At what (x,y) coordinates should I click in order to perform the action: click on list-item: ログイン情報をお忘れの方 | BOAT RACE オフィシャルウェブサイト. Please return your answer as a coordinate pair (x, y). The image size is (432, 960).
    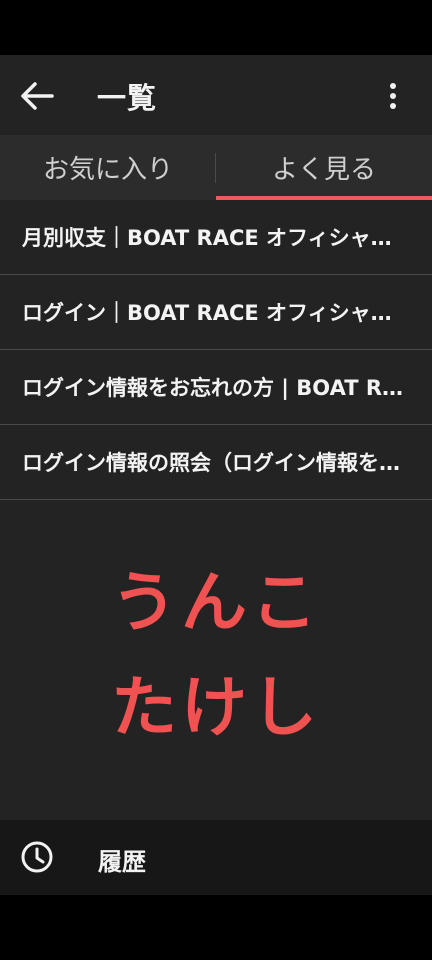
    Looking at the image, I should click on (216, 387).